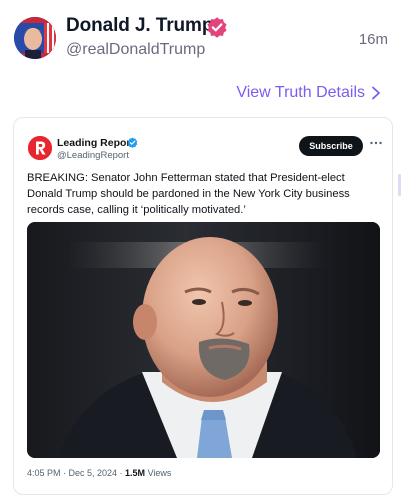 Image resolution: width=403 pixels, height=500 pixels. I want to click on verified-check-icon, so click(132, 142).